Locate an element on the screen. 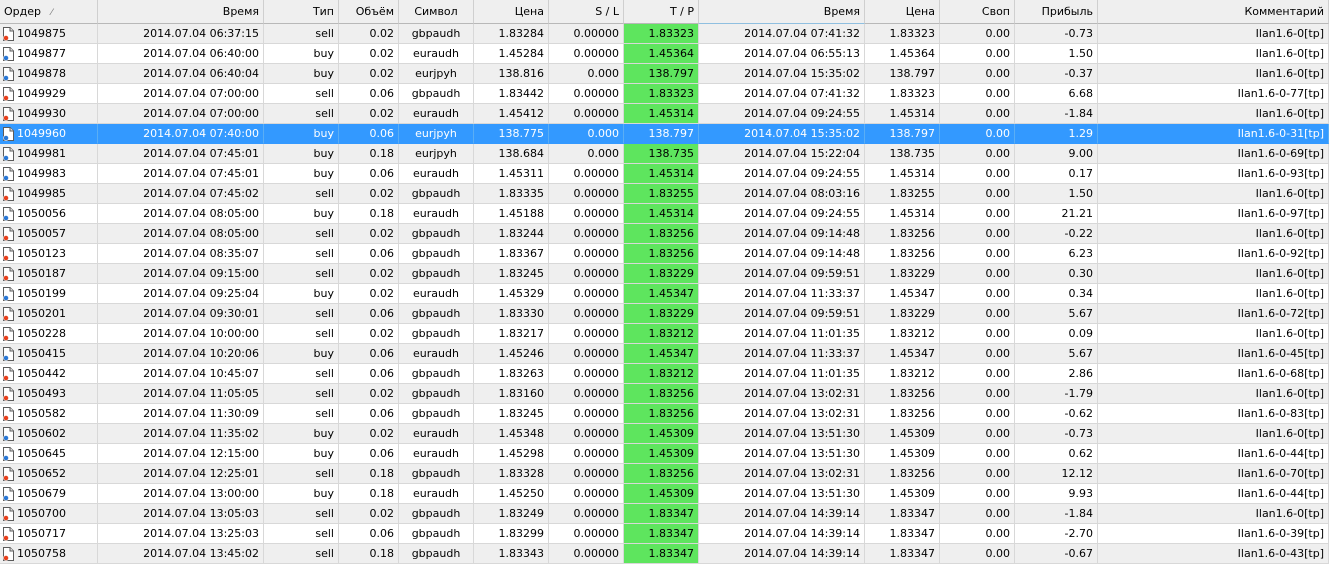 This screenshot has height=565, width=1329. cell-comment: Ilan1.6-0-39[tp] is located at coordinates (1213, 534).